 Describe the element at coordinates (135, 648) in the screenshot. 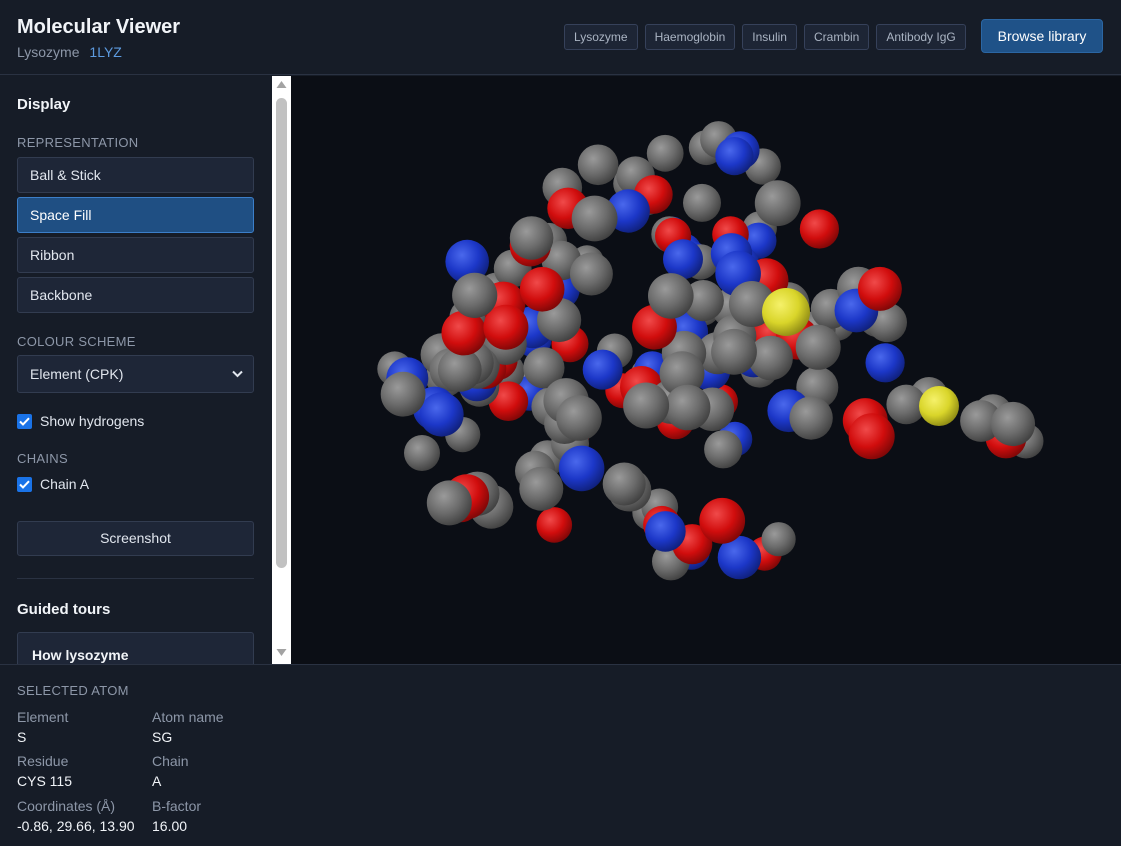

I see `tour-card: How lysozyme` at that location.